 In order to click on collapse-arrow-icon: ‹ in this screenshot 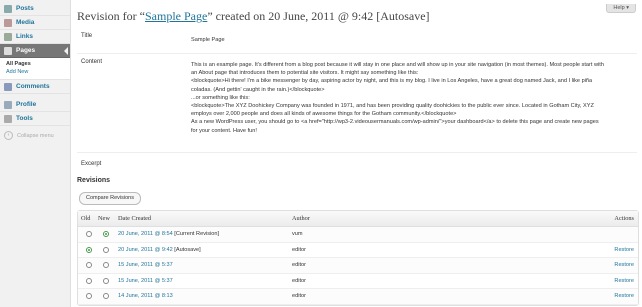, I will do `click(8, 135)`.